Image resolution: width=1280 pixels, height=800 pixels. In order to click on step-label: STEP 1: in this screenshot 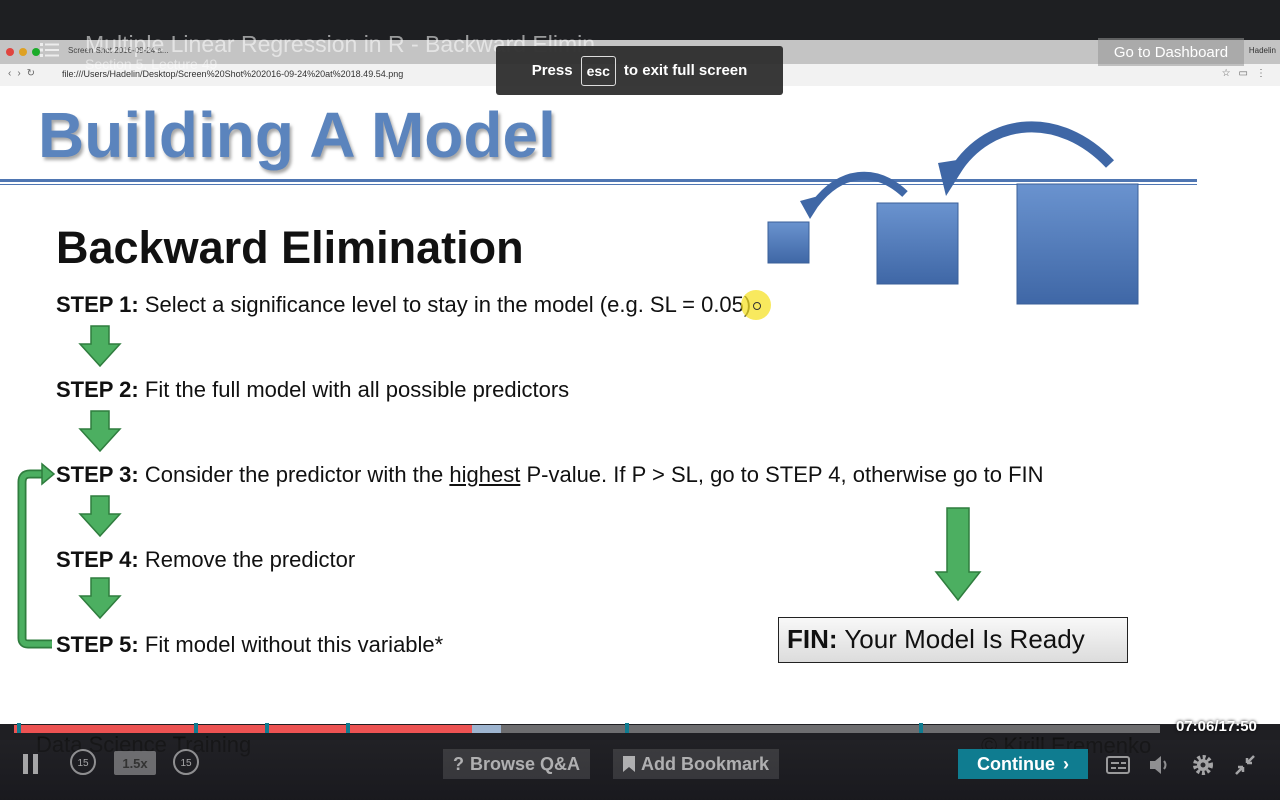, I will do `click(97, 304)`.